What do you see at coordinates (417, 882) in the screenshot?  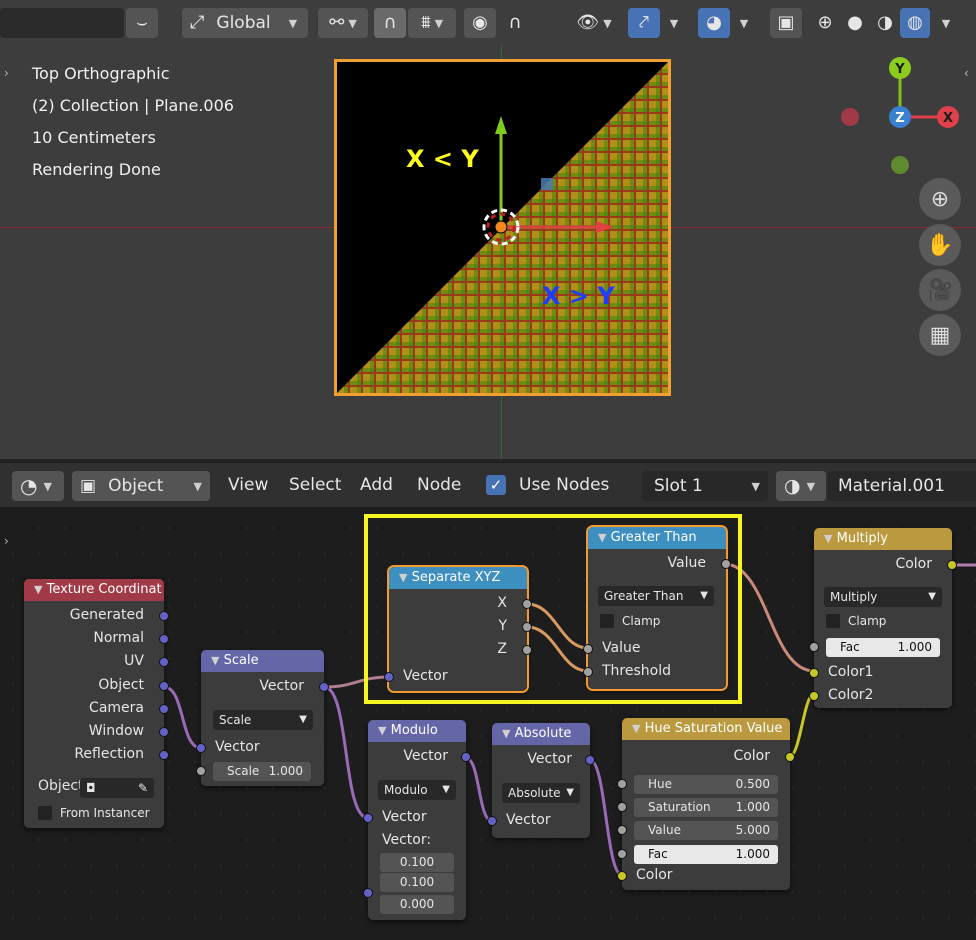 I see `vector-y-field: 0.100` at bounding box center [417, 882].